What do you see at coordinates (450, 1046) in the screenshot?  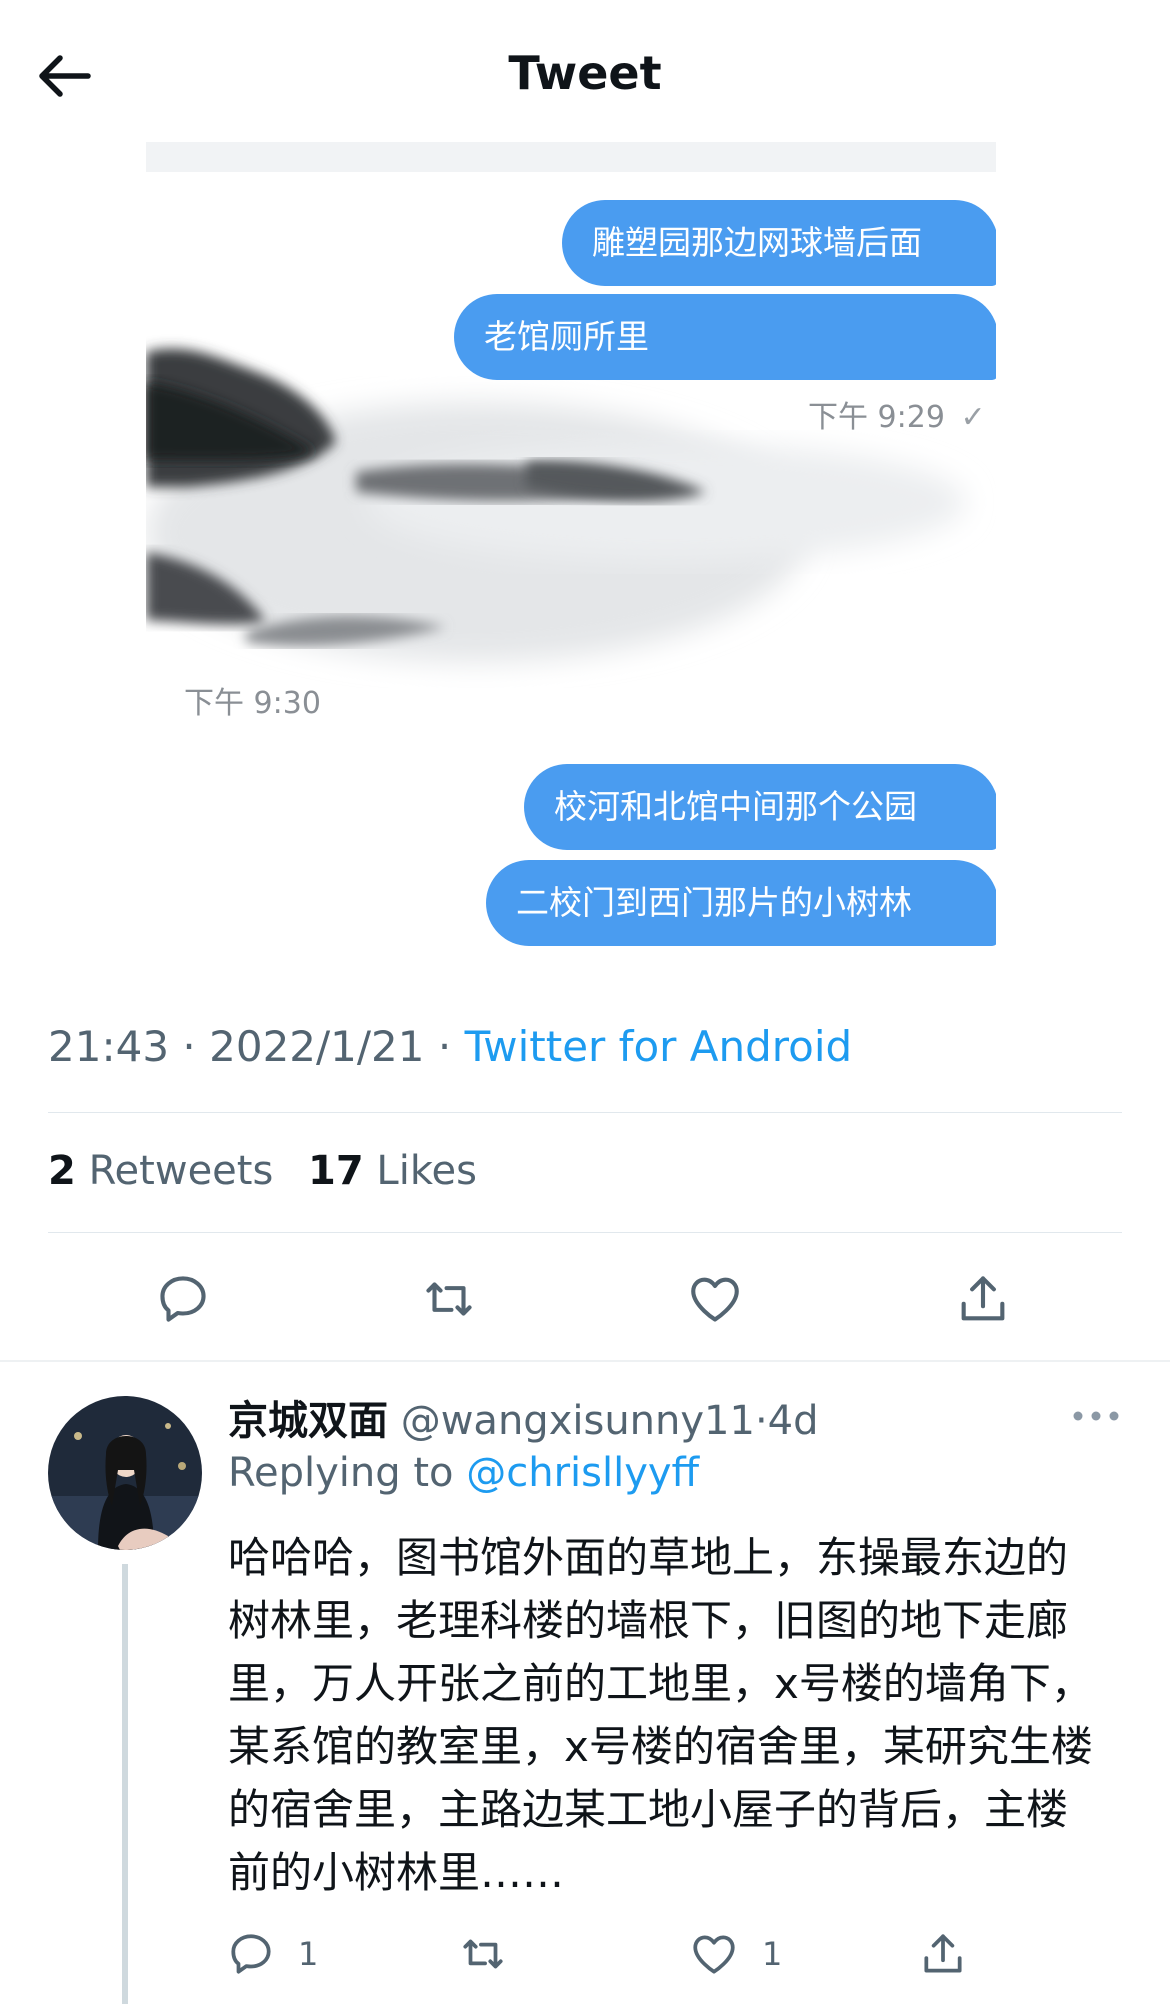 I see `tweet-timestamp-line: 21:43 · 2022/1/21 · Twitter for Android` at bounding box center [450, 1046].